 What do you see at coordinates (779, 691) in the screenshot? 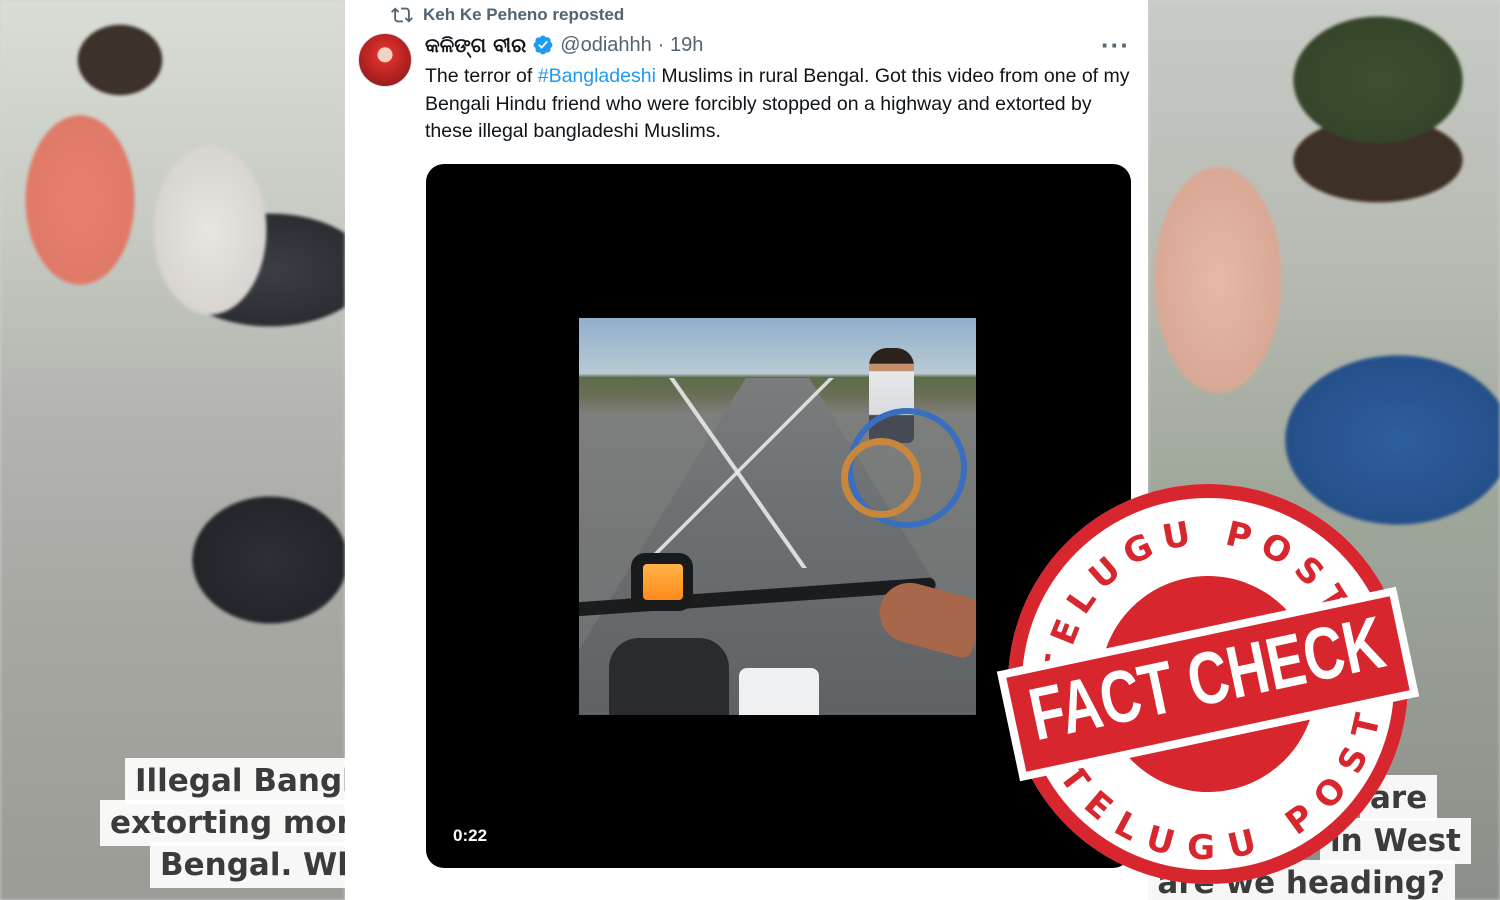
I see `motorbike-headlight` at bounding box center [779, 691].